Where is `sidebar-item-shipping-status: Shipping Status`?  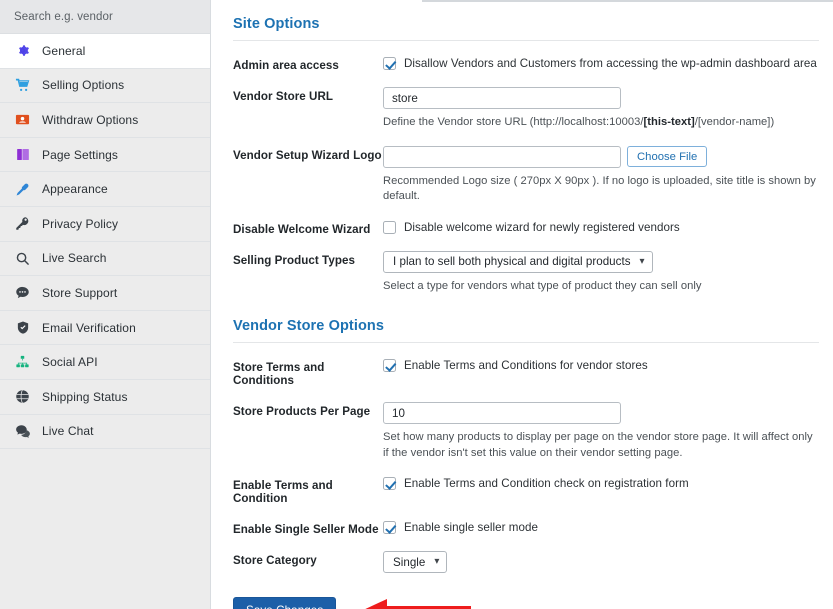 sidebar-item-shipping-status: Shipping Status is located at coordinates (105, 397).